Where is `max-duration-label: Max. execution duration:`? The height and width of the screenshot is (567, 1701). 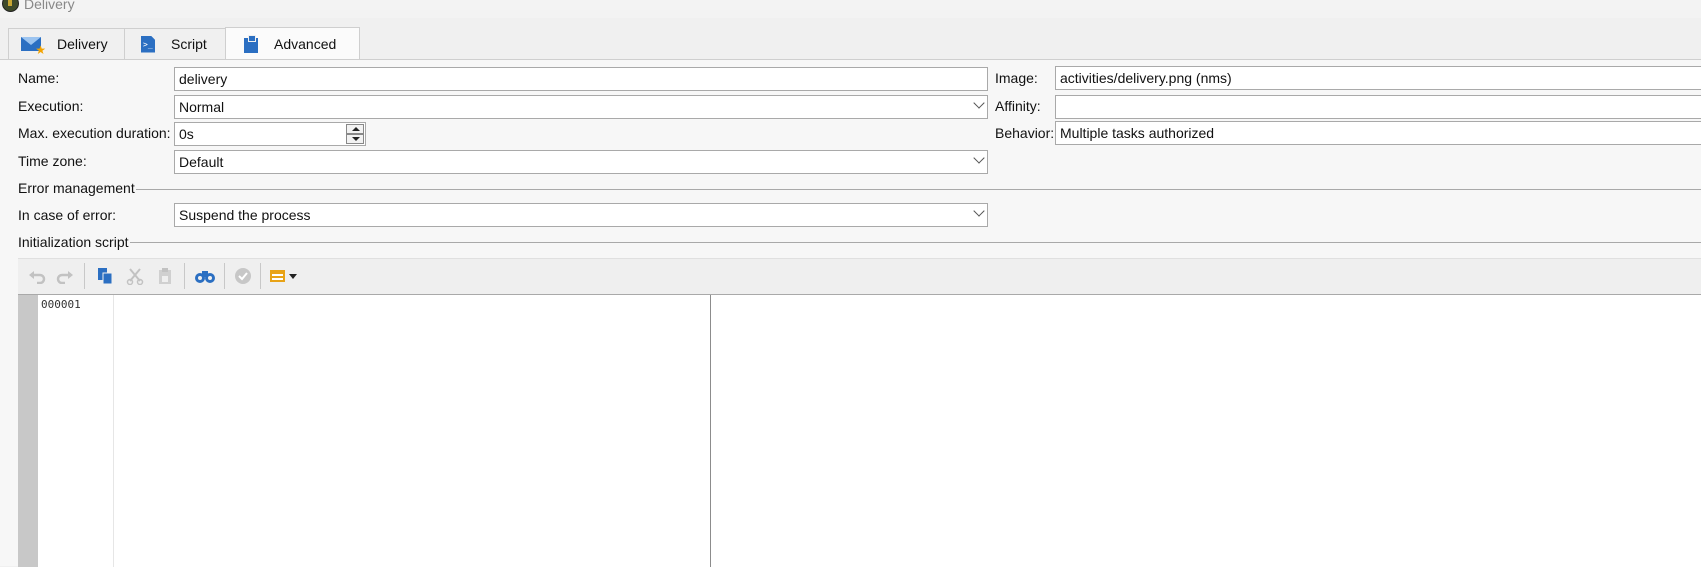
max-duration-label: Max. execution duration: is located at coordinates (94, 133).